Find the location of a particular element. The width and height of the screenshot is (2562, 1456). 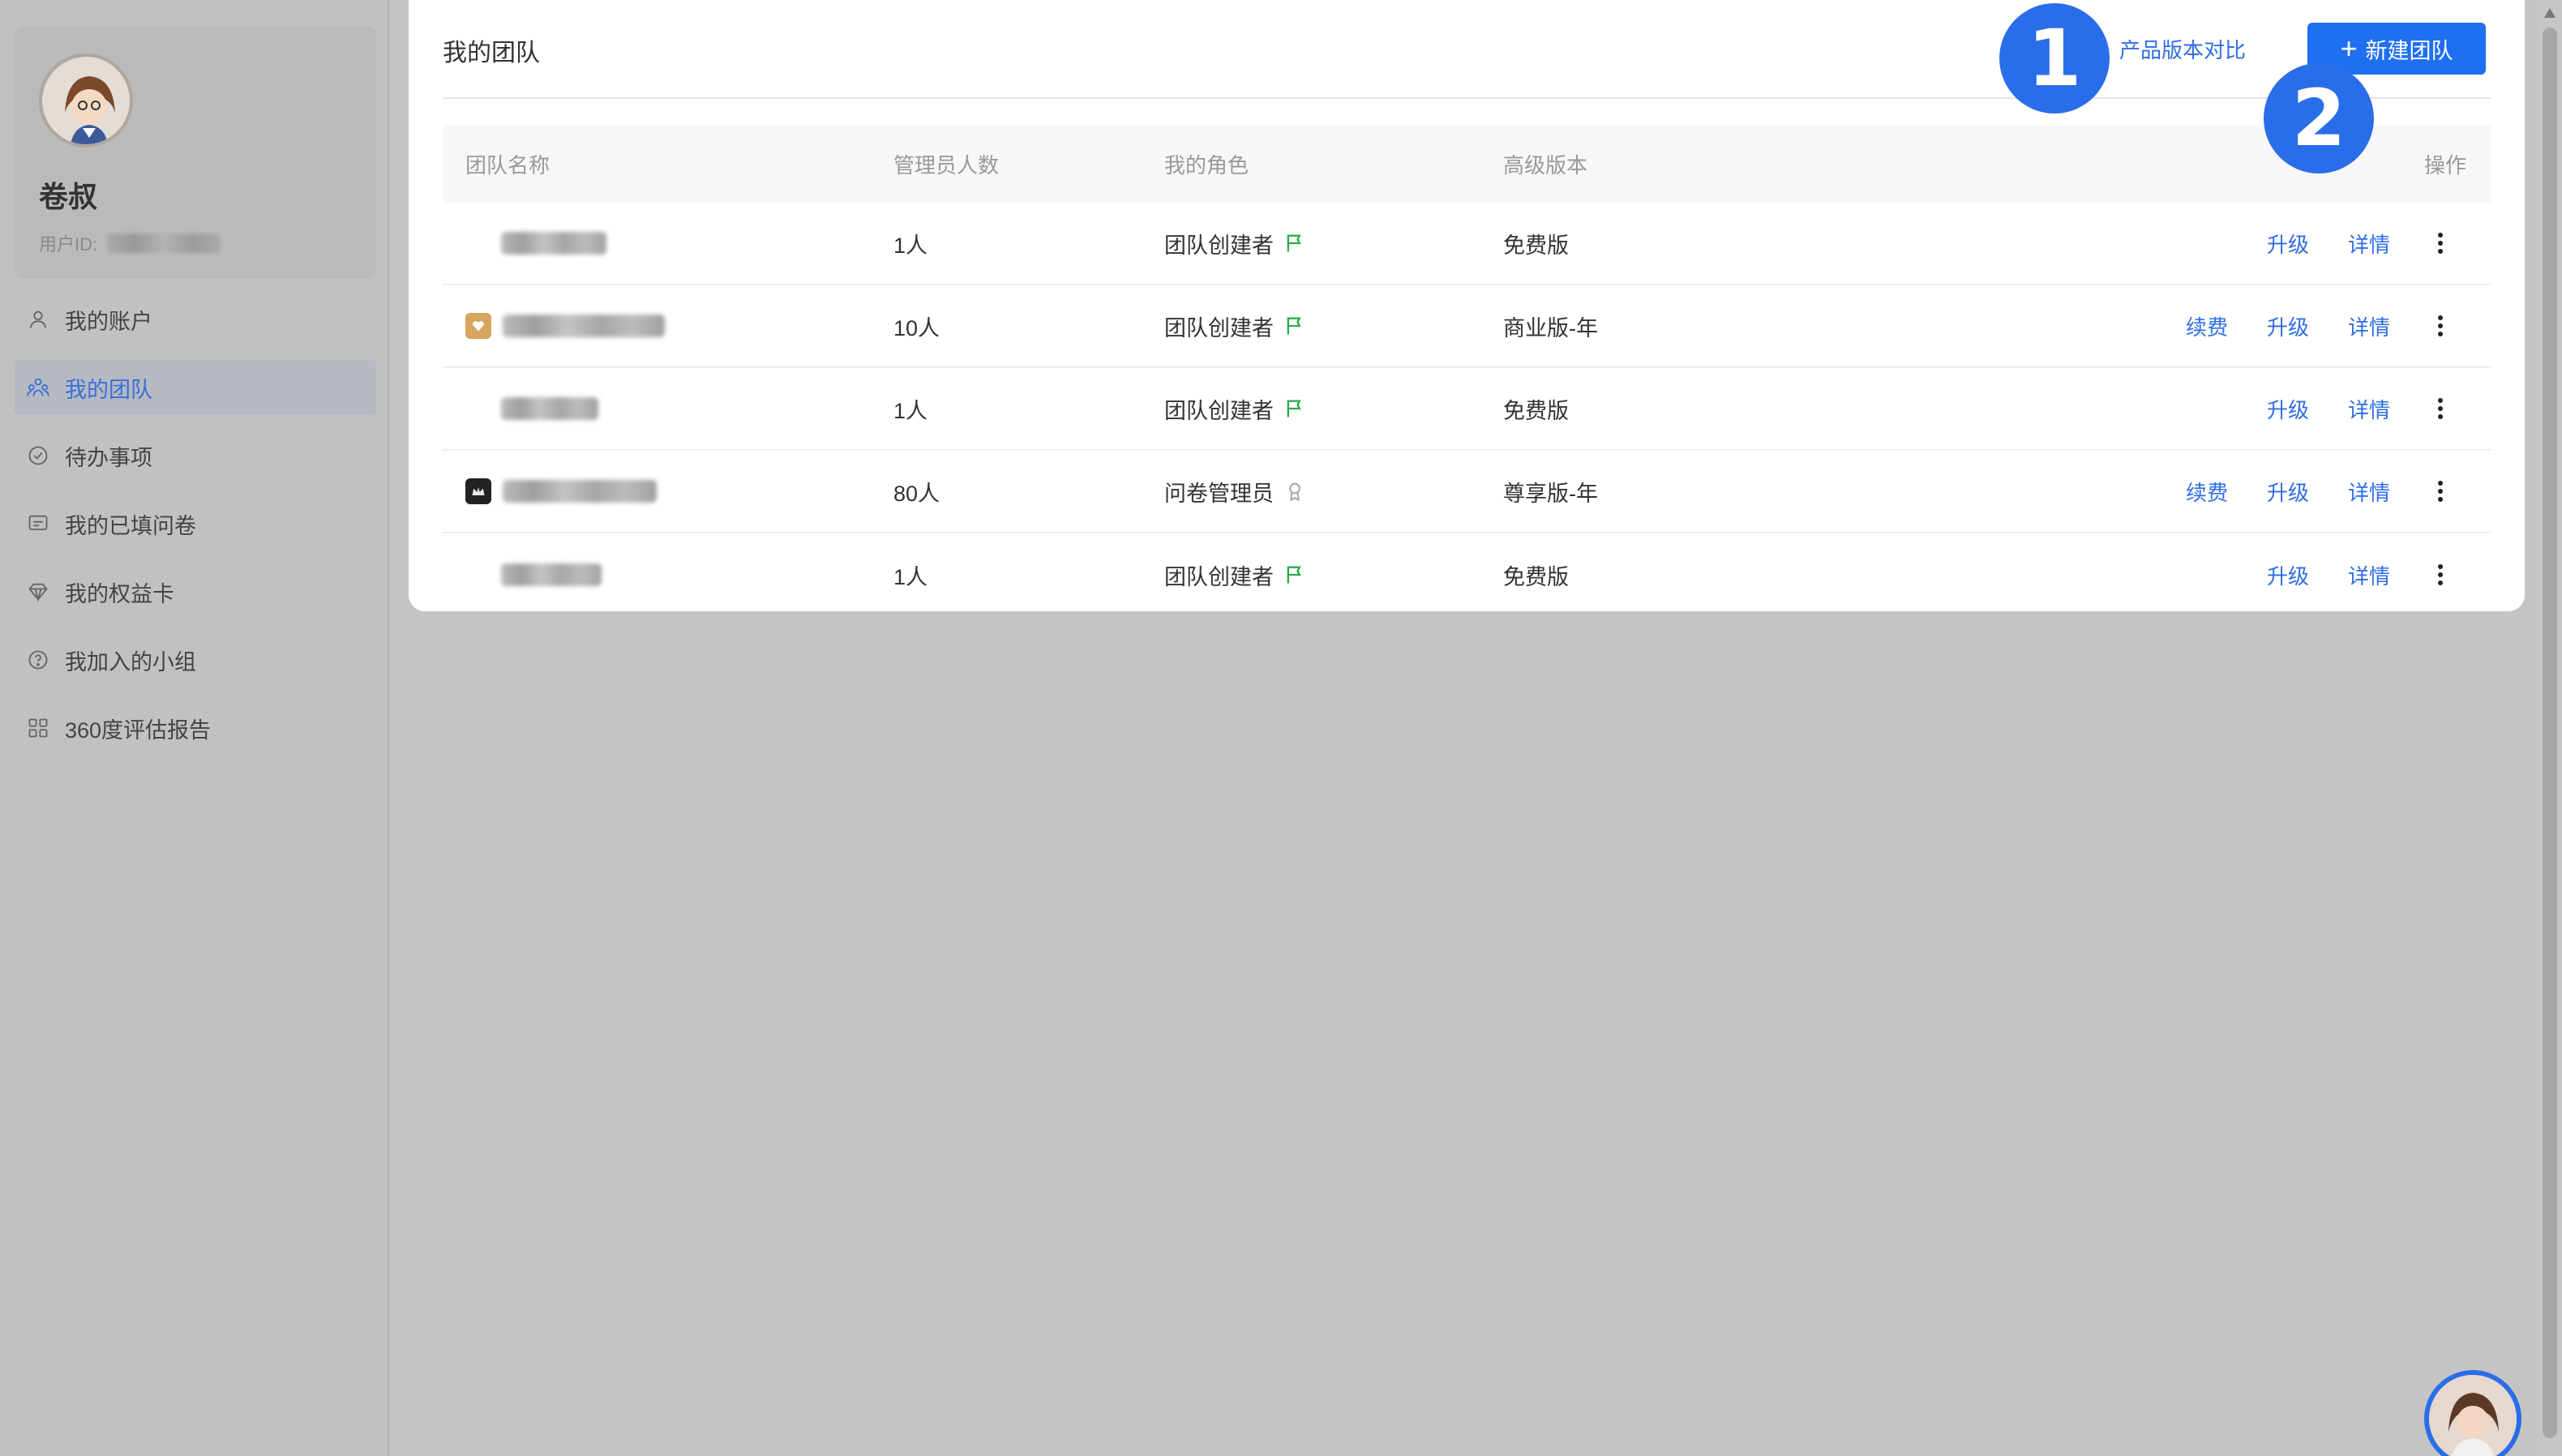

grid-icon is located at coordinates (38, 728).